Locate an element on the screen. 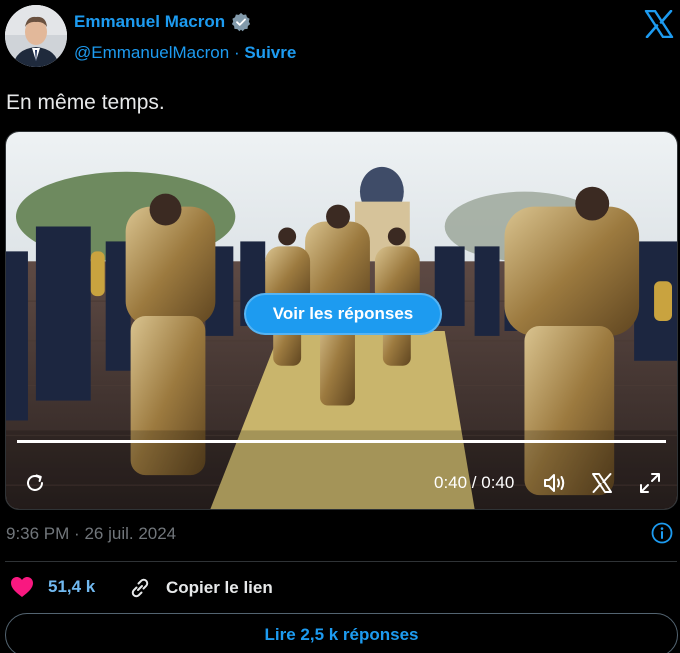  handle-row: @EmmanuelMacron · Suivre is located at coordinates (185, 53).